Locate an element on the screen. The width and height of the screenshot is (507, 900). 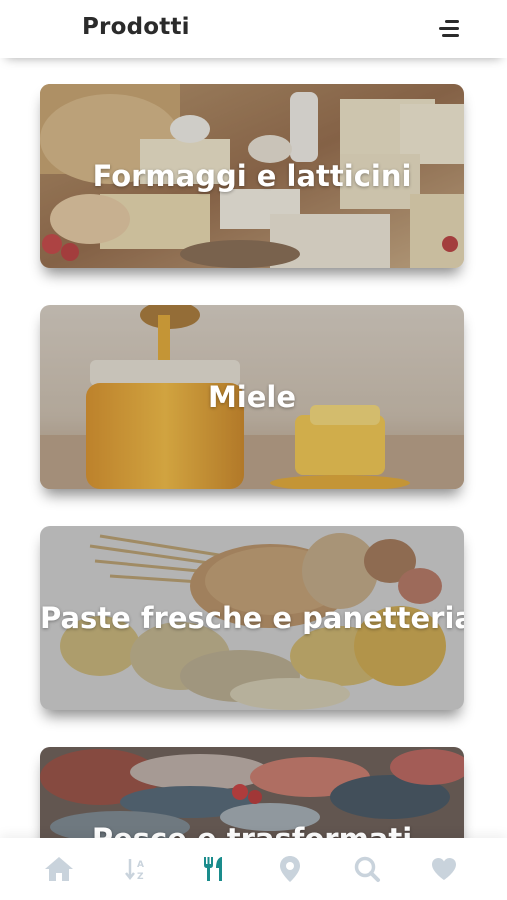
svg-text: Z is located at coordinates (140, 877).